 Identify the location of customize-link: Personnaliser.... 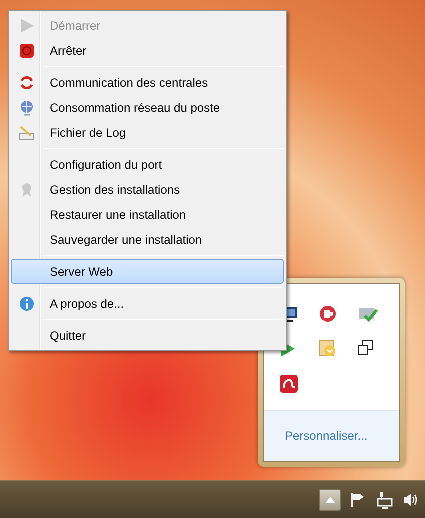
(326, 436).